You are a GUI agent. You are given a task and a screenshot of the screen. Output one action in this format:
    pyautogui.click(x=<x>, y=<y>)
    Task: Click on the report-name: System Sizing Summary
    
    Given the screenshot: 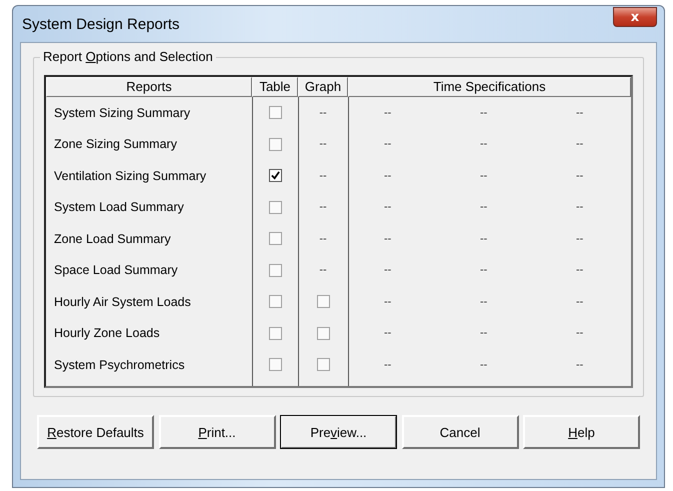 What is the action you would take?
    pyautogui.click(x=122, y=113)
    